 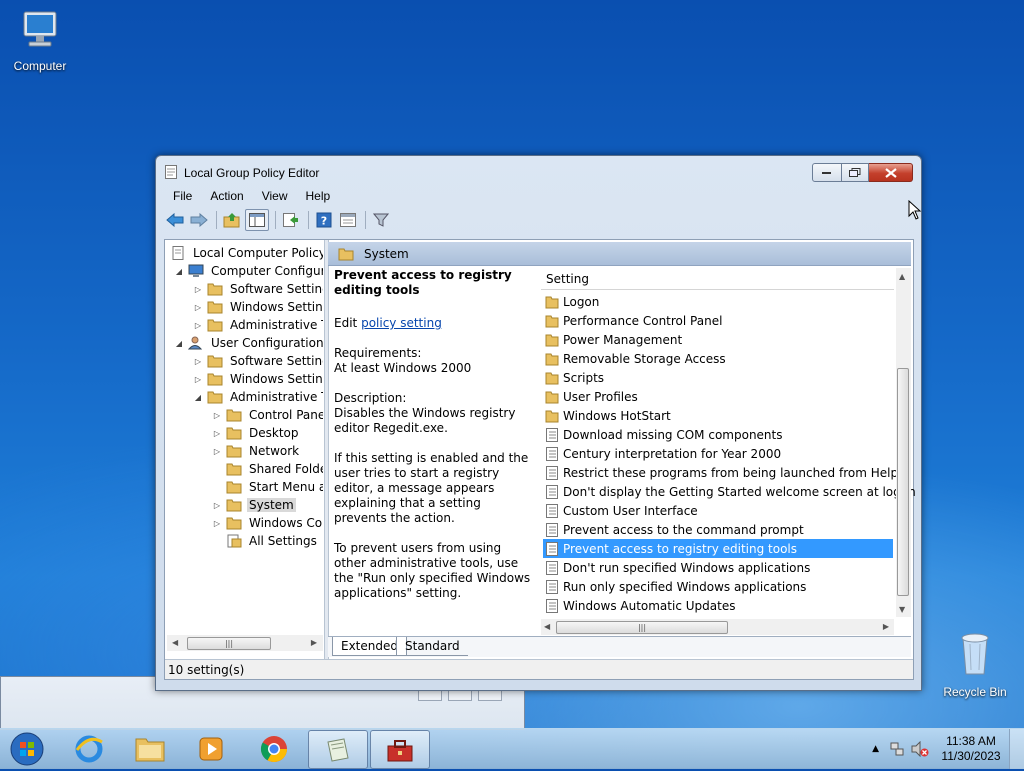 What do you see at coordinates (254, 505) in the screenshot?
I see `tree-node-system: ▷ System` at bounding box center [254, 505].